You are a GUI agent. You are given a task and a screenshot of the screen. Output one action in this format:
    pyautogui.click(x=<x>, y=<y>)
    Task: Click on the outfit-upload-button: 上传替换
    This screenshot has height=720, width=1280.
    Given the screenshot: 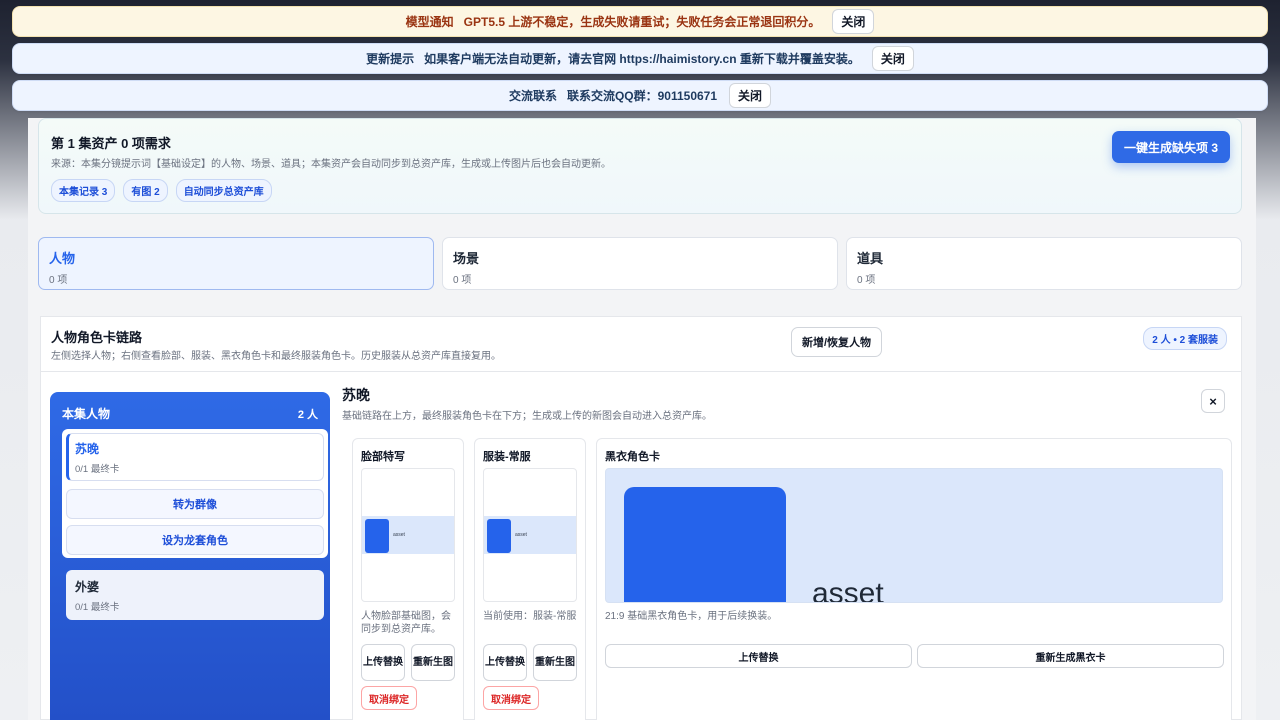 What is the action you would take?
    pyautogui.click(x=505, y=662)
    